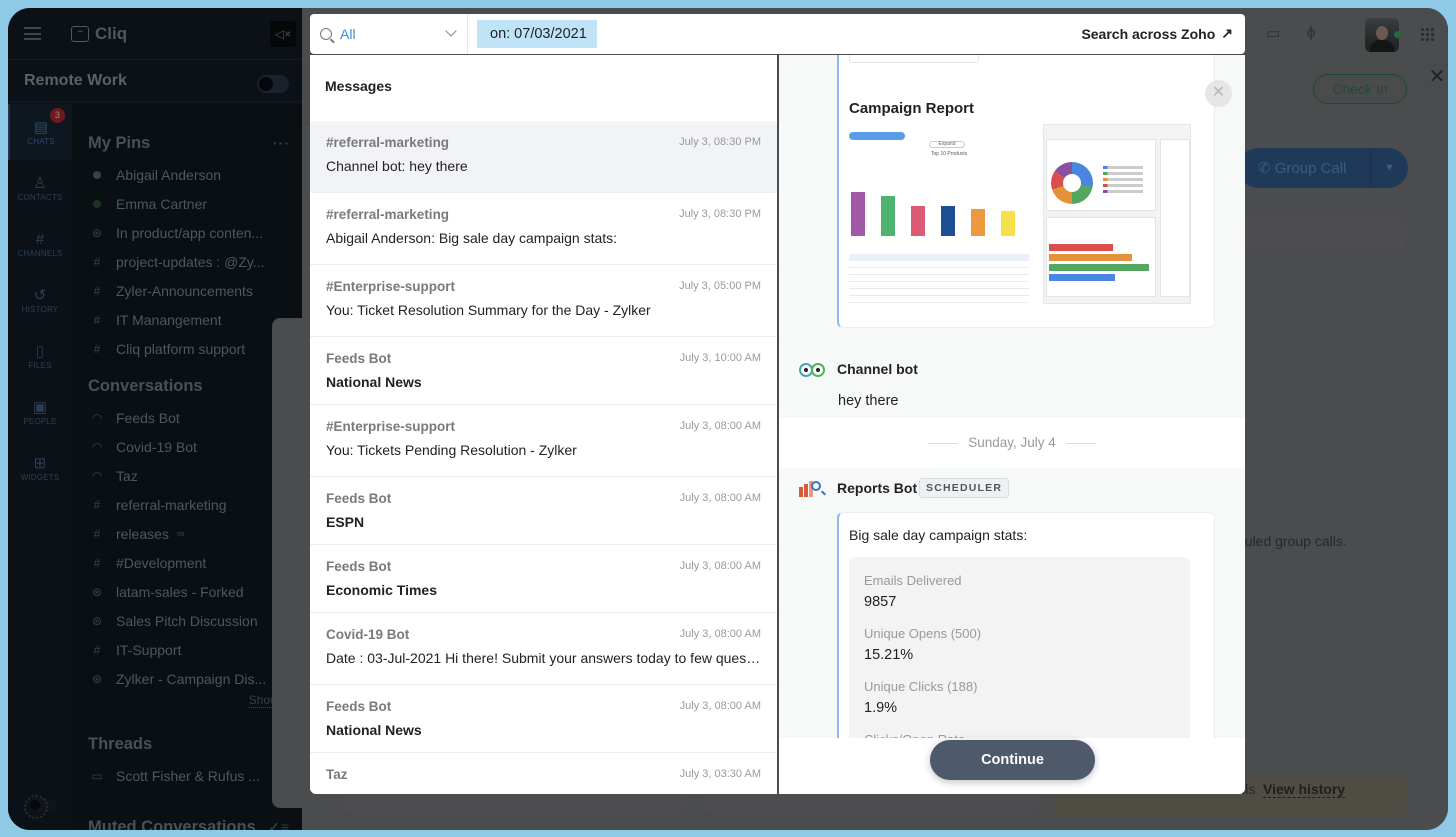  I want to click on pins-header: My Pins ···, so click(187, 143).